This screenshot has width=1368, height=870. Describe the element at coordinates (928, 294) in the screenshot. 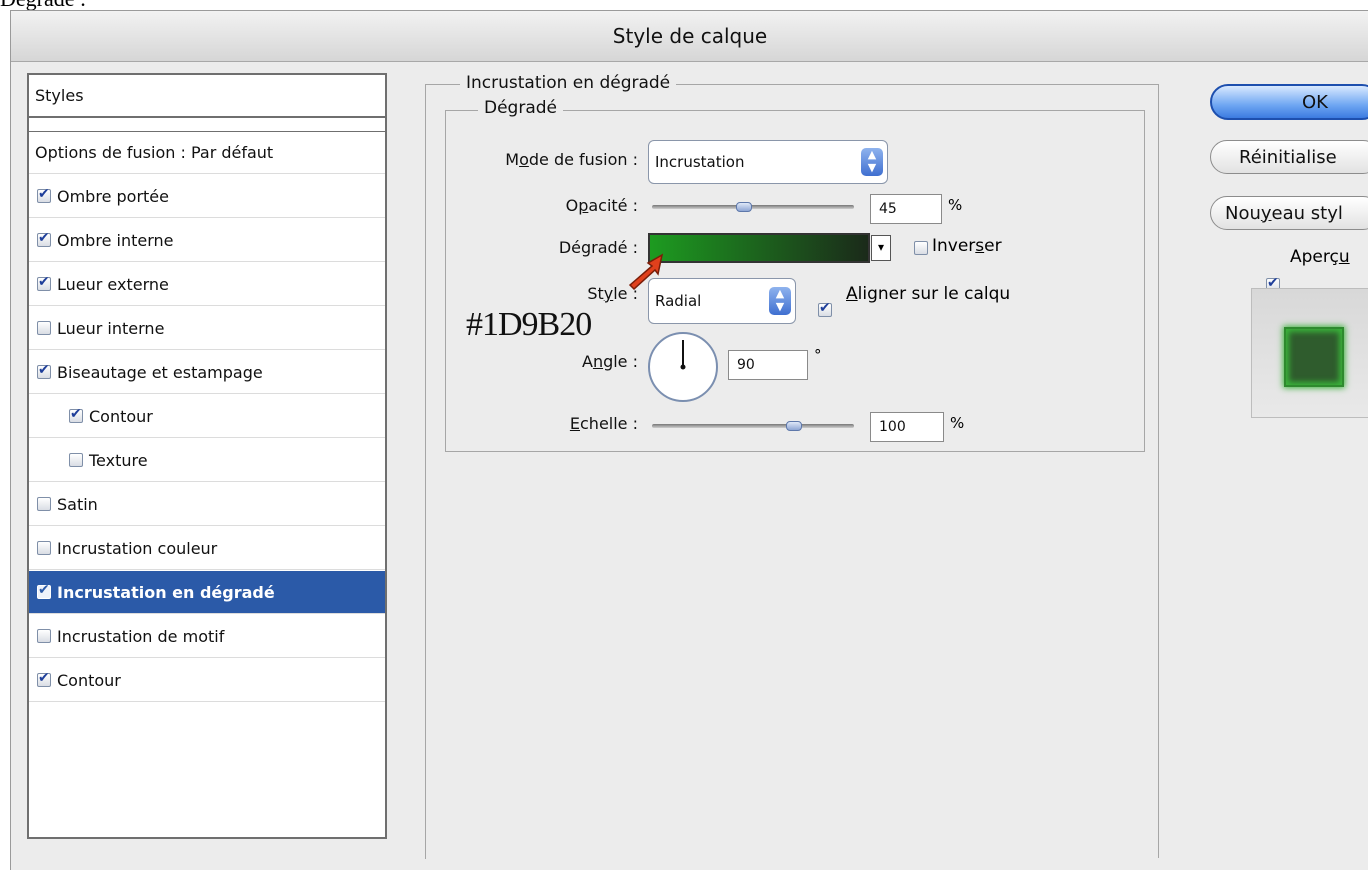

I see `align-with-layer-label: Aligner sur le calqu` at that location.